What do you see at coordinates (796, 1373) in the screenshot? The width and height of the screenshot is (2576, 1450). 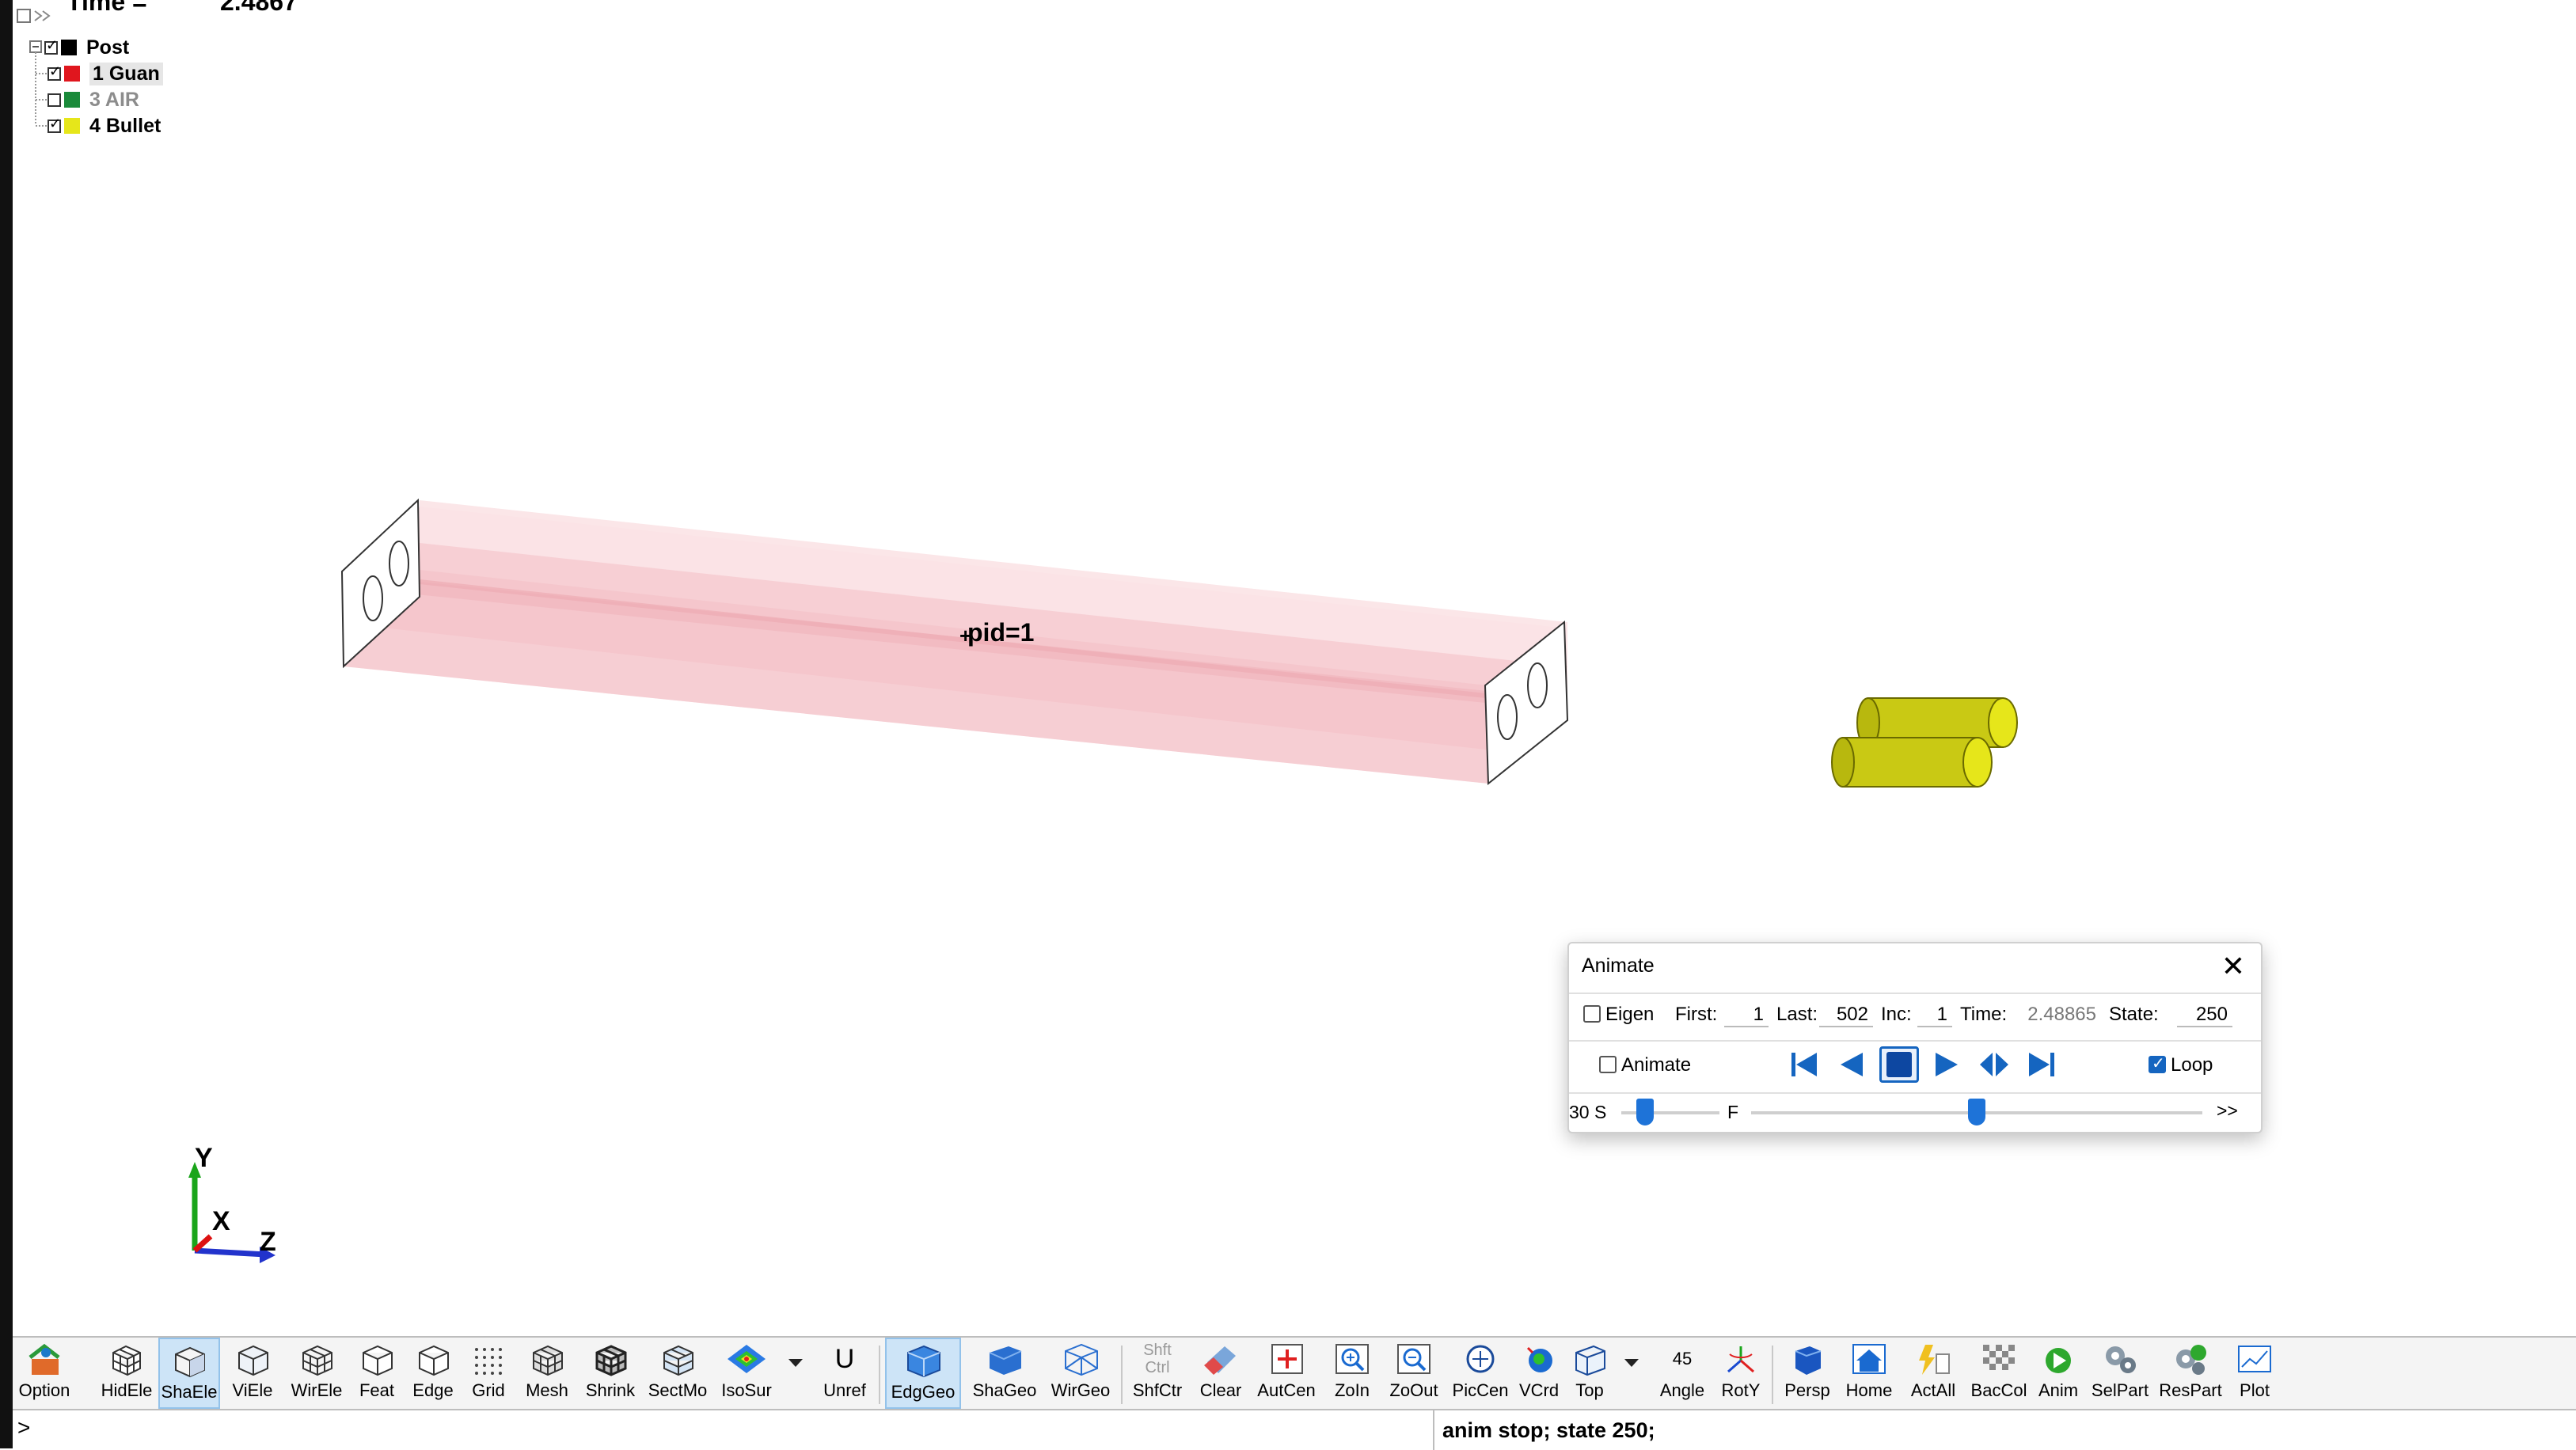 I see `isosur-dropdown` at bounding box center [796, 1373].